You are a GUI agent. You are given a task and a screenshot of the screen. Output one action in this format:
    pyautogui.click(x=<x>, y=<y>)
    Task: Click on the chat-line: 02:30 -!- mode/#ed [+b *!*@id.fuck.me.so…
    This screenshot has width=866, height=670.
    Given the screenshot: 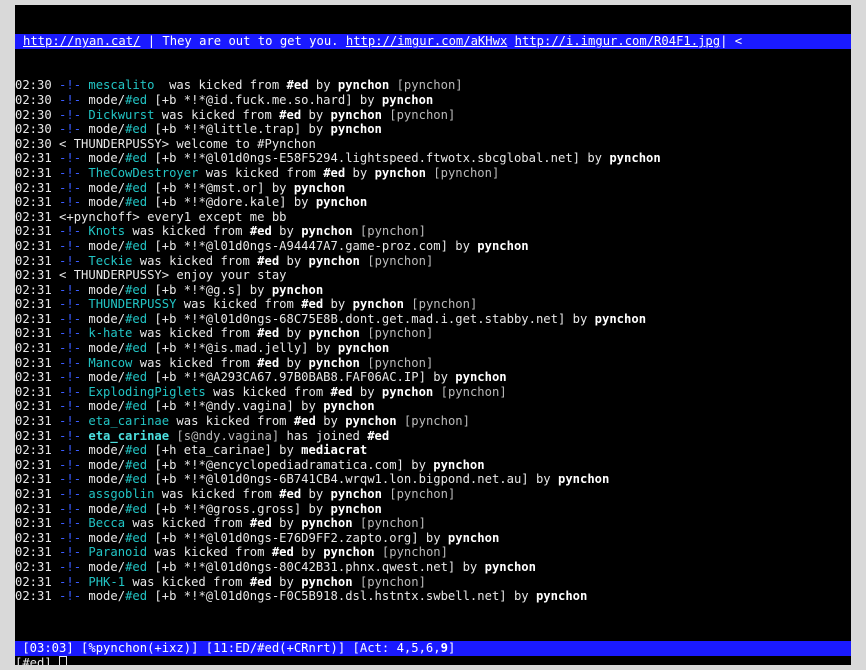 What is the action you would take?
    pyautogui.click(x=433, y=100)
    